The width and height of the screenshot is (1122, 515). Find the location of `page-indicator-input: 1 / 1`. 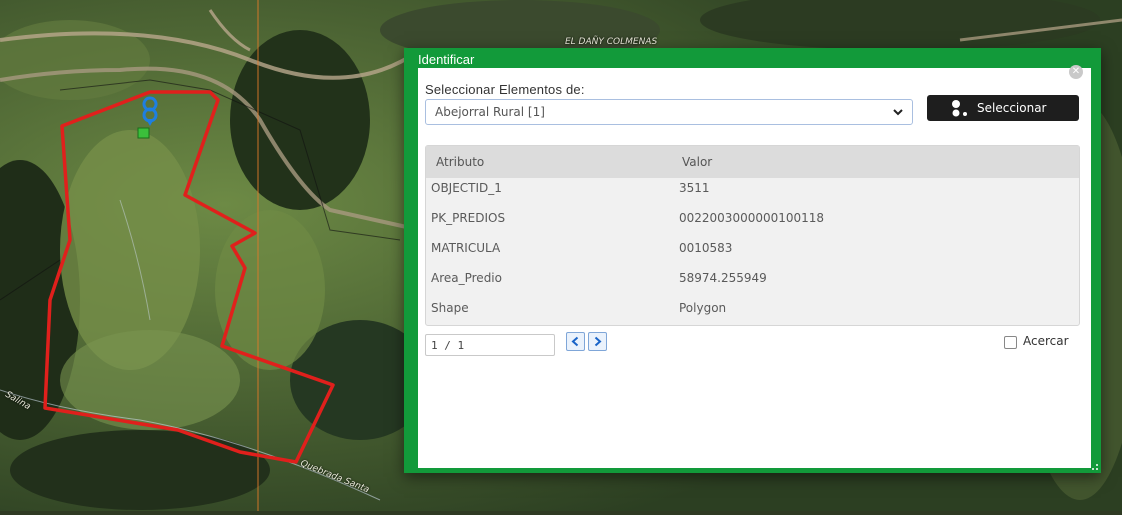

page-indicator-input: 1 / 1 is located at coordinates (490, 345).